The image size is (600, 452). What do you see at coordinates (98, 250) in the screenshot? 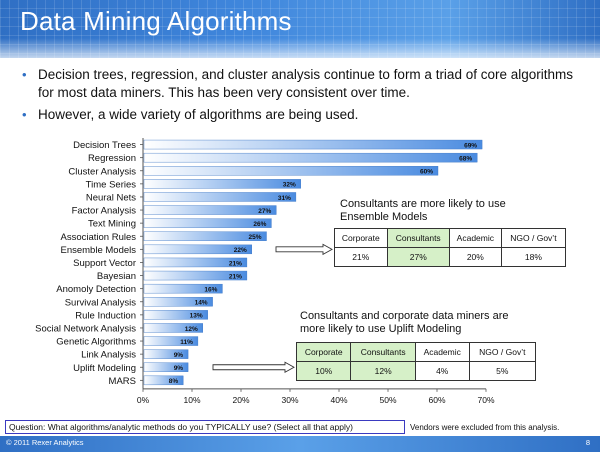
I see `category-label: Ensemble Models` at bounding box center [98, 250].